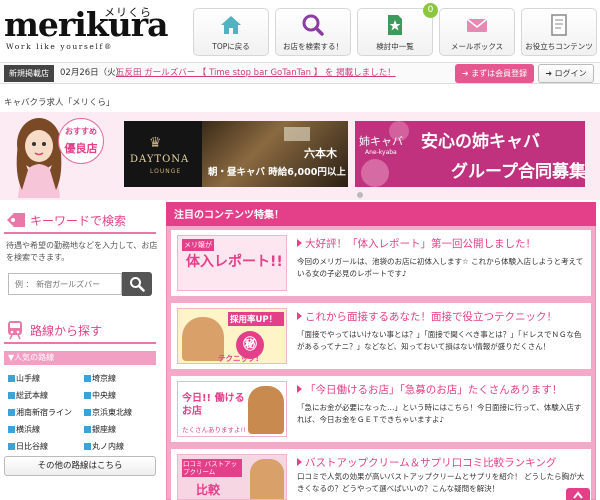 Image resolution: width=600 pixels, height=500 pixels. I want to click on nav-search-button: お店を検索する！, so click(313, 32).